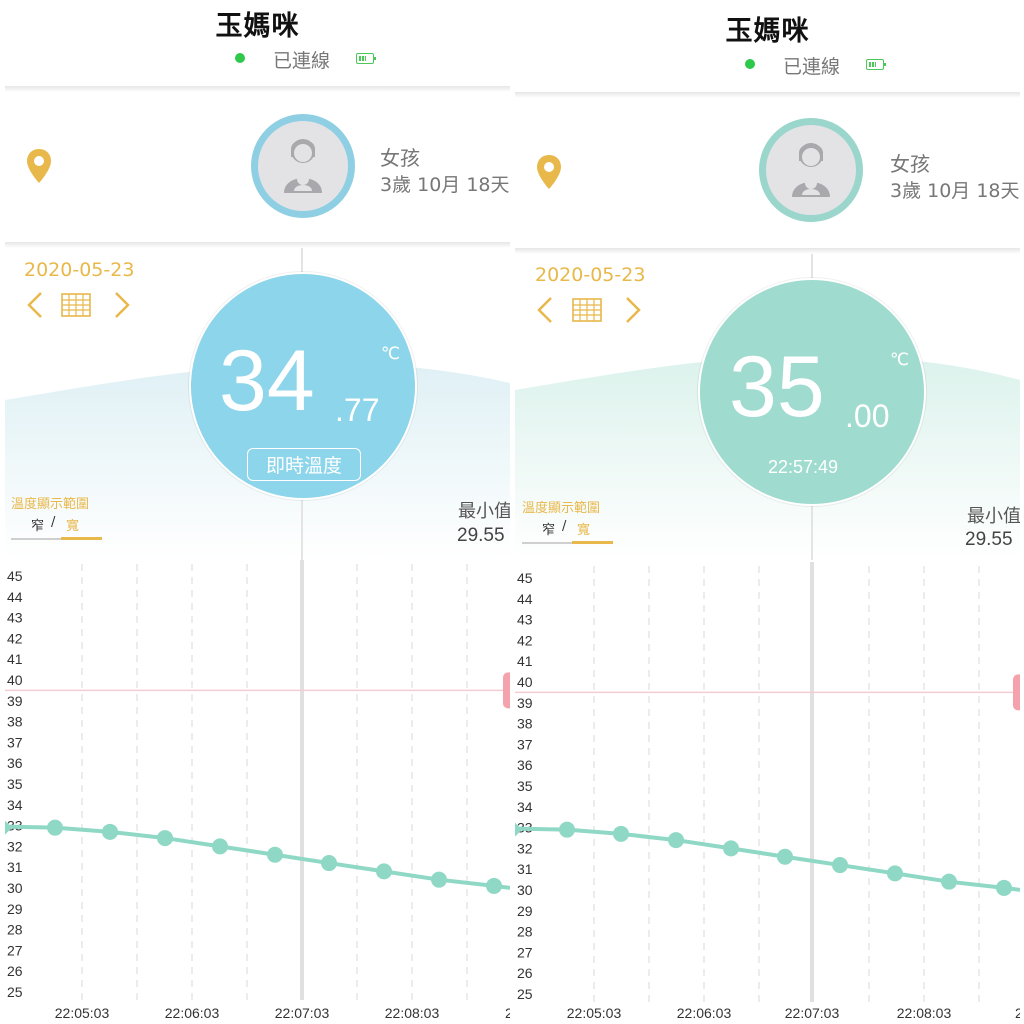 Image resolution: width=1024 pixels, height=1024 pixels. I want to click on y-tick-label: 28, so click(525, 932).